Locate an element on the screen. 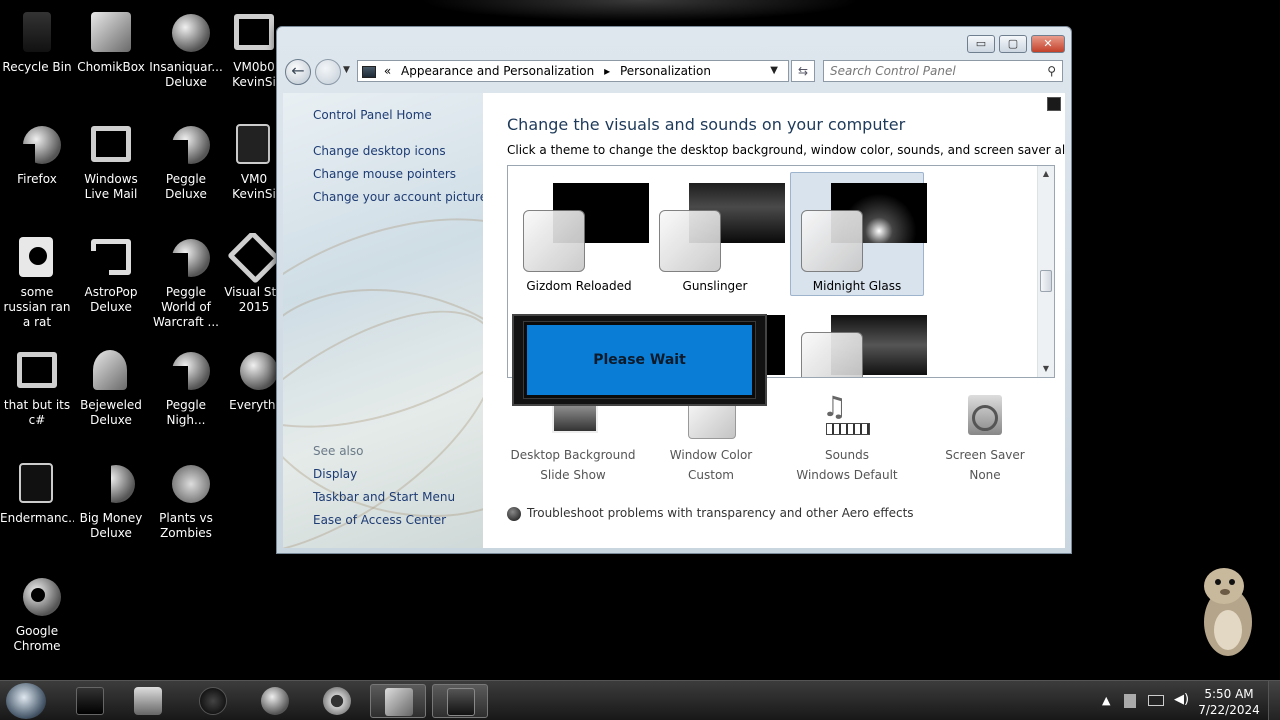  astropop-icon is located at coordinates (111, 257).